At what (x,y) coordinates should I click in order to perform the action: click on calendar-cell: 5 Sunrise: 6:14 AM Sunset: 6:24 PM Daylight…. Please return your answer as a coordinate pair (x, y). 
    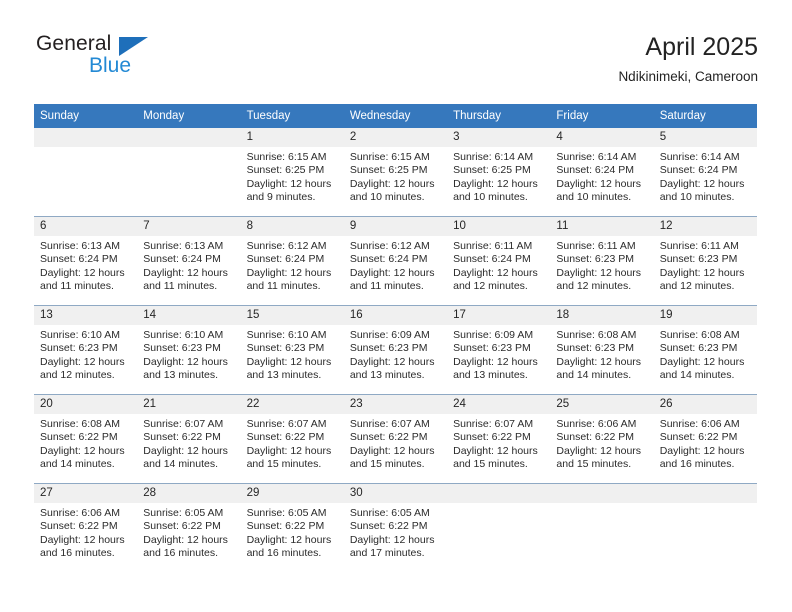
    Looking at the image, I should click on (705, 172).